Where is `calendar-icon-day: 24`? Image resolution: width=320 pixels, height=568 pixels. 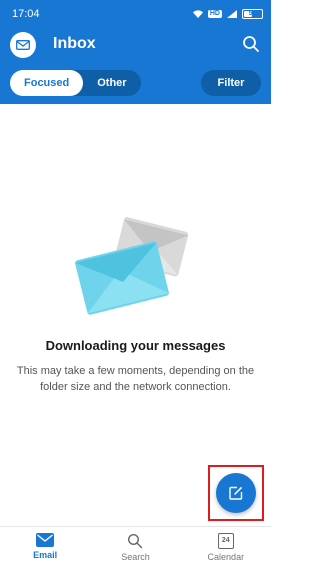
calendar-icon-day: 24 is located at coordinates (225, 540).